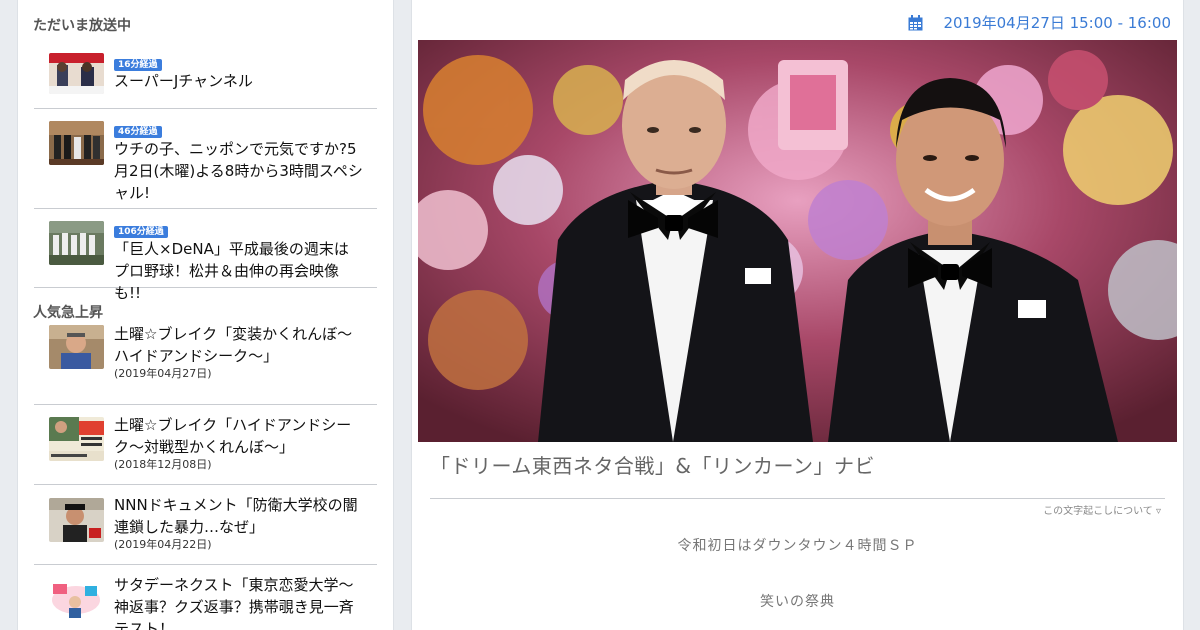 Image resolution: width=1200 pixels, height=630 pixels. I want to click on program-title: ウチの子、ニッポンで元気ですか?5月2日(木曜)よる8時から3時間スペシャル!, so click(238, 171).